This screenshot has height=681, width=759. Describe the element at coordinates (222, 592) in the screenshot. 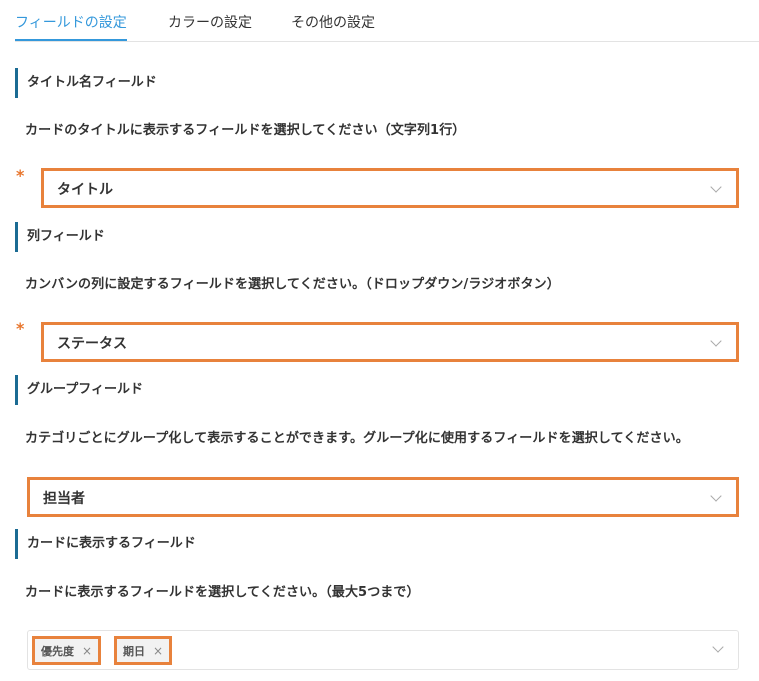

I see `card-fields-description: カードに表示するフィールドを選択してください。（最大5つまで）` at that location.